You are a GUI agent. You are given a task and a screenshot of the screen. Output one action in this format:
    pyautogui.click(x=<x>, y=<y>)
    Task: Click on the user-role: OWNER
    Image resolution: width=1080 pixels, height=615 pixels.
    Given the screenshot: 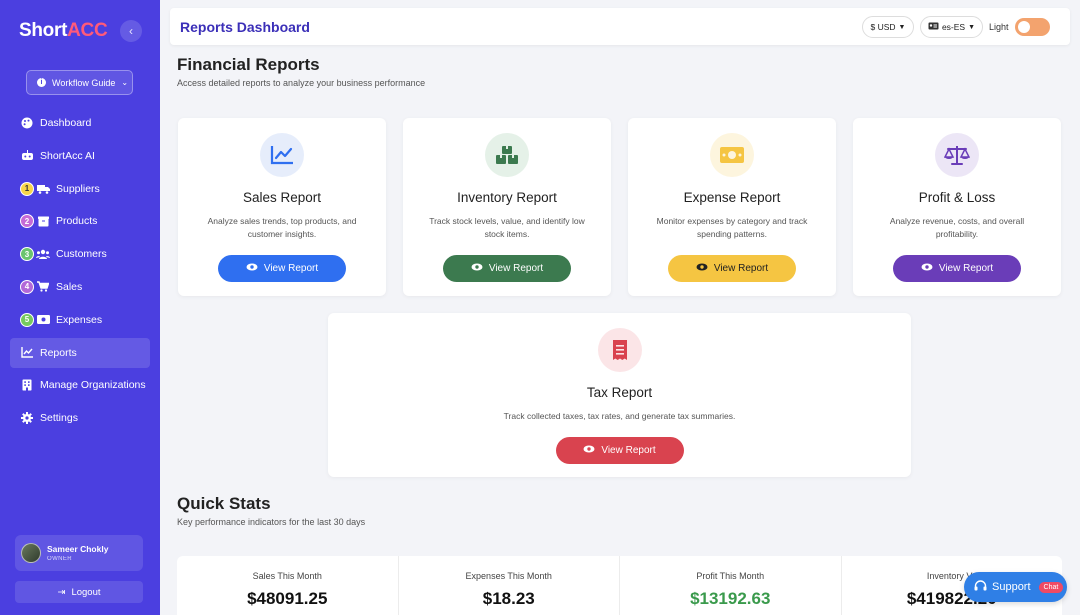 What is the action you would take?
    pyautogui.click(x=59, y=559)
    